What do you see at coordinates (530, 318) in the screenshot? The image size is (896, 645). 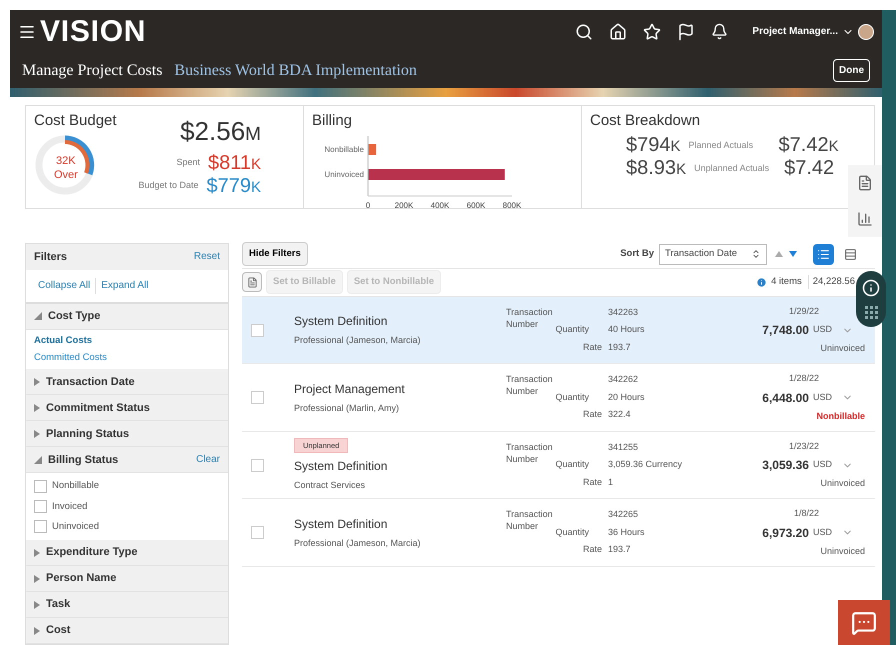 I see `number-label: Transaction Number` at bounding box center [530, 318].